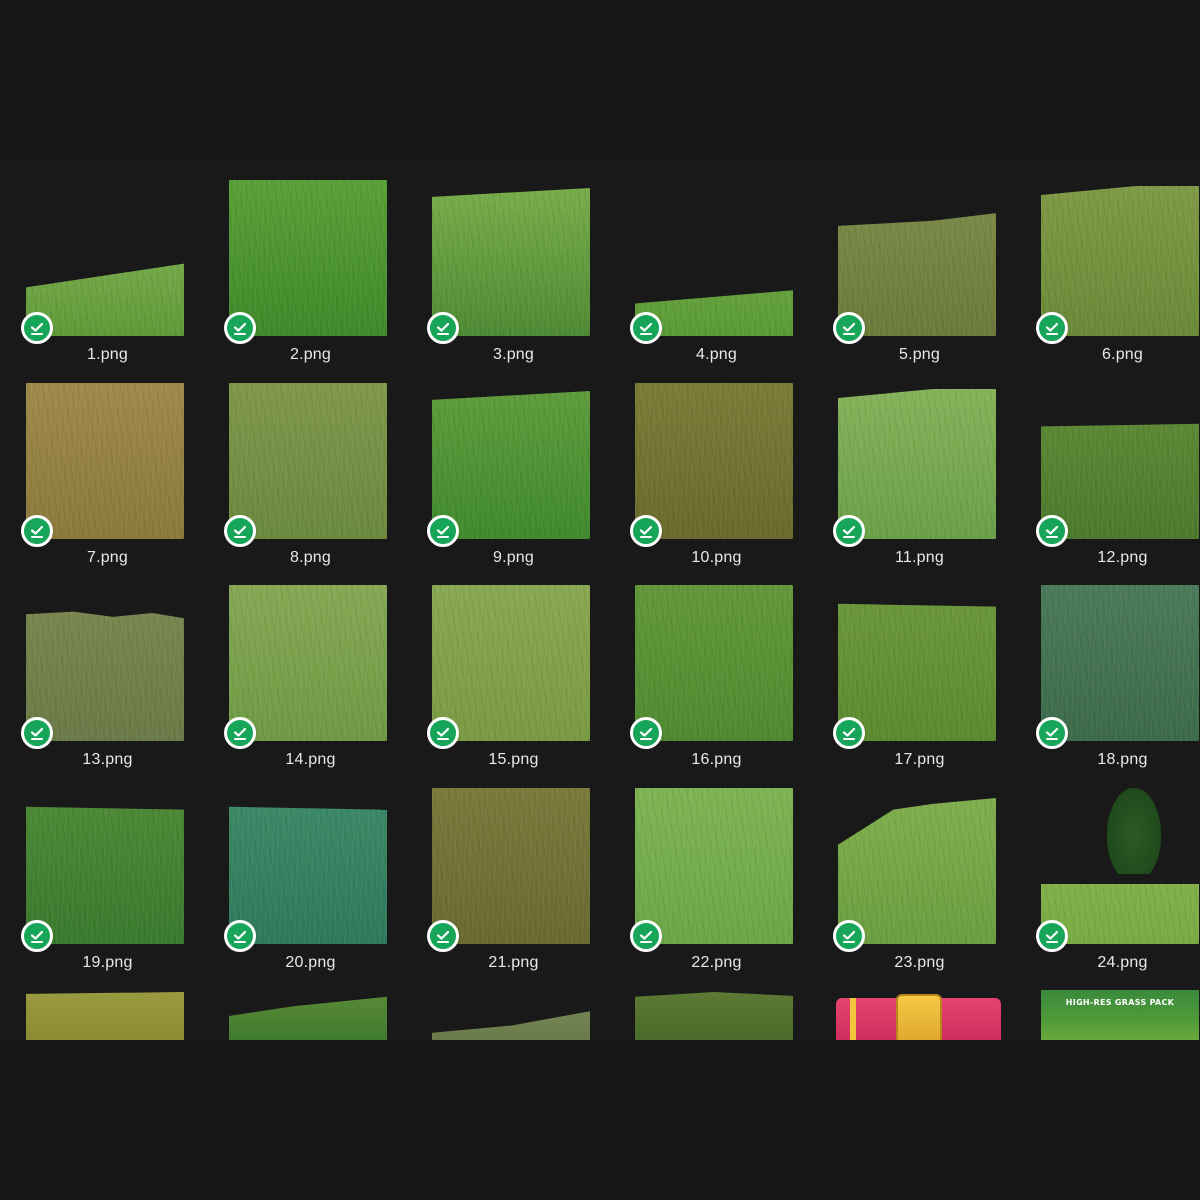 The height and width of the screenshot is (1200, 1200). I want to click on file-tile: 17.png, so click(912, 666).